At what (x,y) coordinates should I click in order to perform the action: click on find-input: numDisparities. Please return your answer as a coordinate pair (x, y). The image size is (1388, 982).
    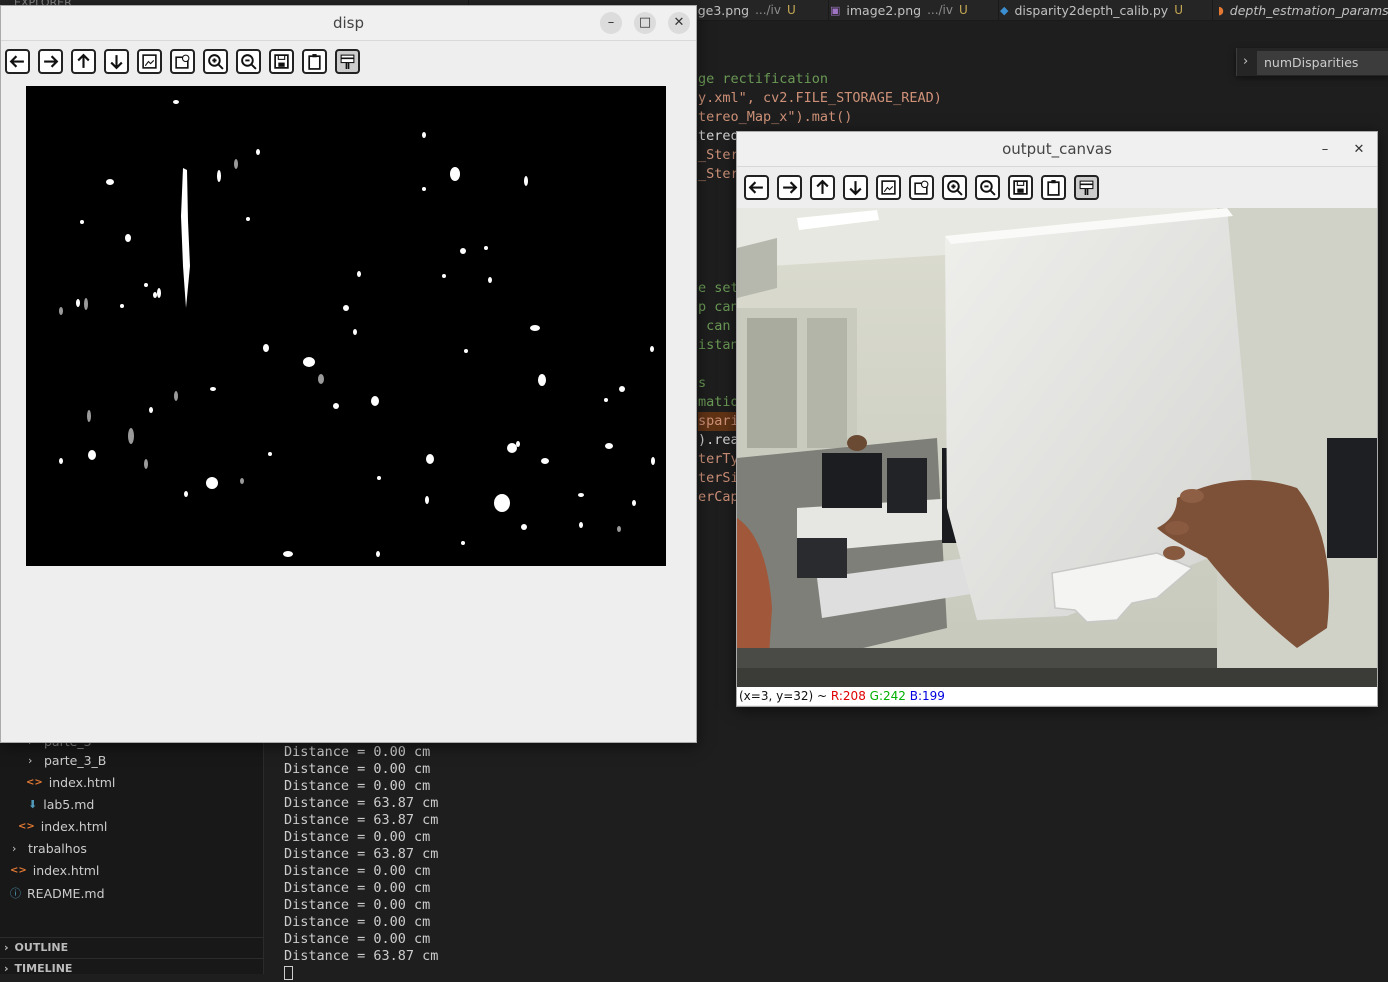
    Looking at the image, I should click on (1322, 63).